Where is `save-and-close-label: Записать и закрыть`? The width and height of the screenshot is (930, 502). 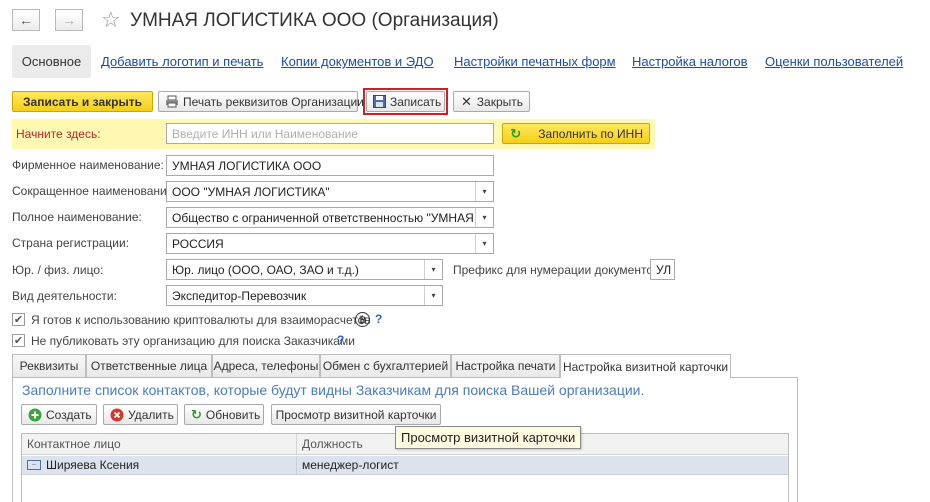
save-and-close-label: Записать и закрыть is located at coordinates (82, 101).